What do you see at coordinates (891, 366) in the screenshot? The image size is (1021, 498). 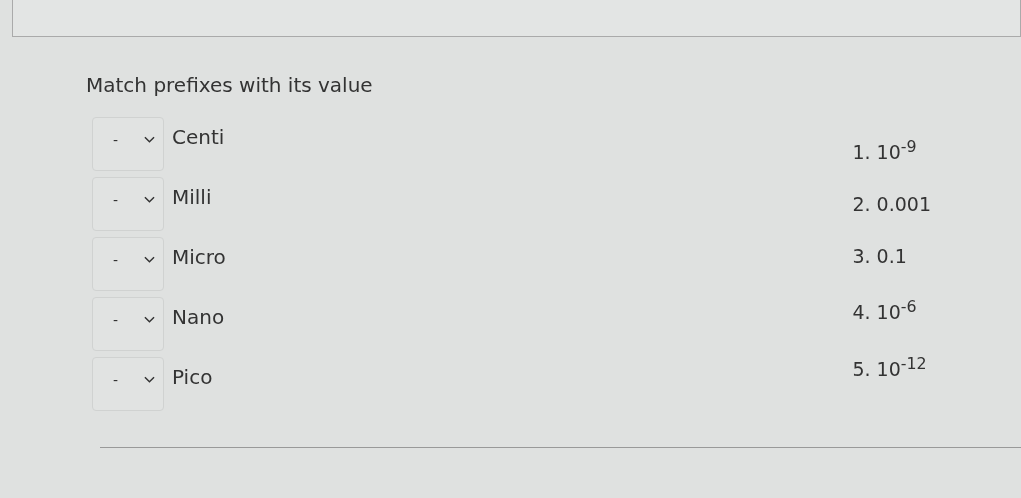 I see `value-option: 5. 10$^{-12}$` at bounding box center [891, 366].